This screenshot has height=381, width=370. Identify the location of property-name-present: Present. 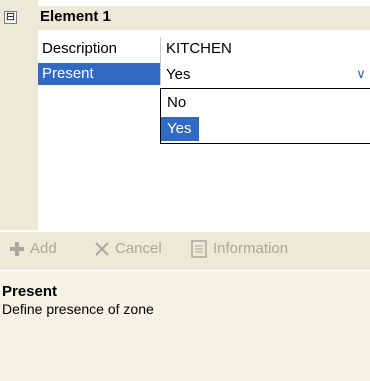
(100, 74).